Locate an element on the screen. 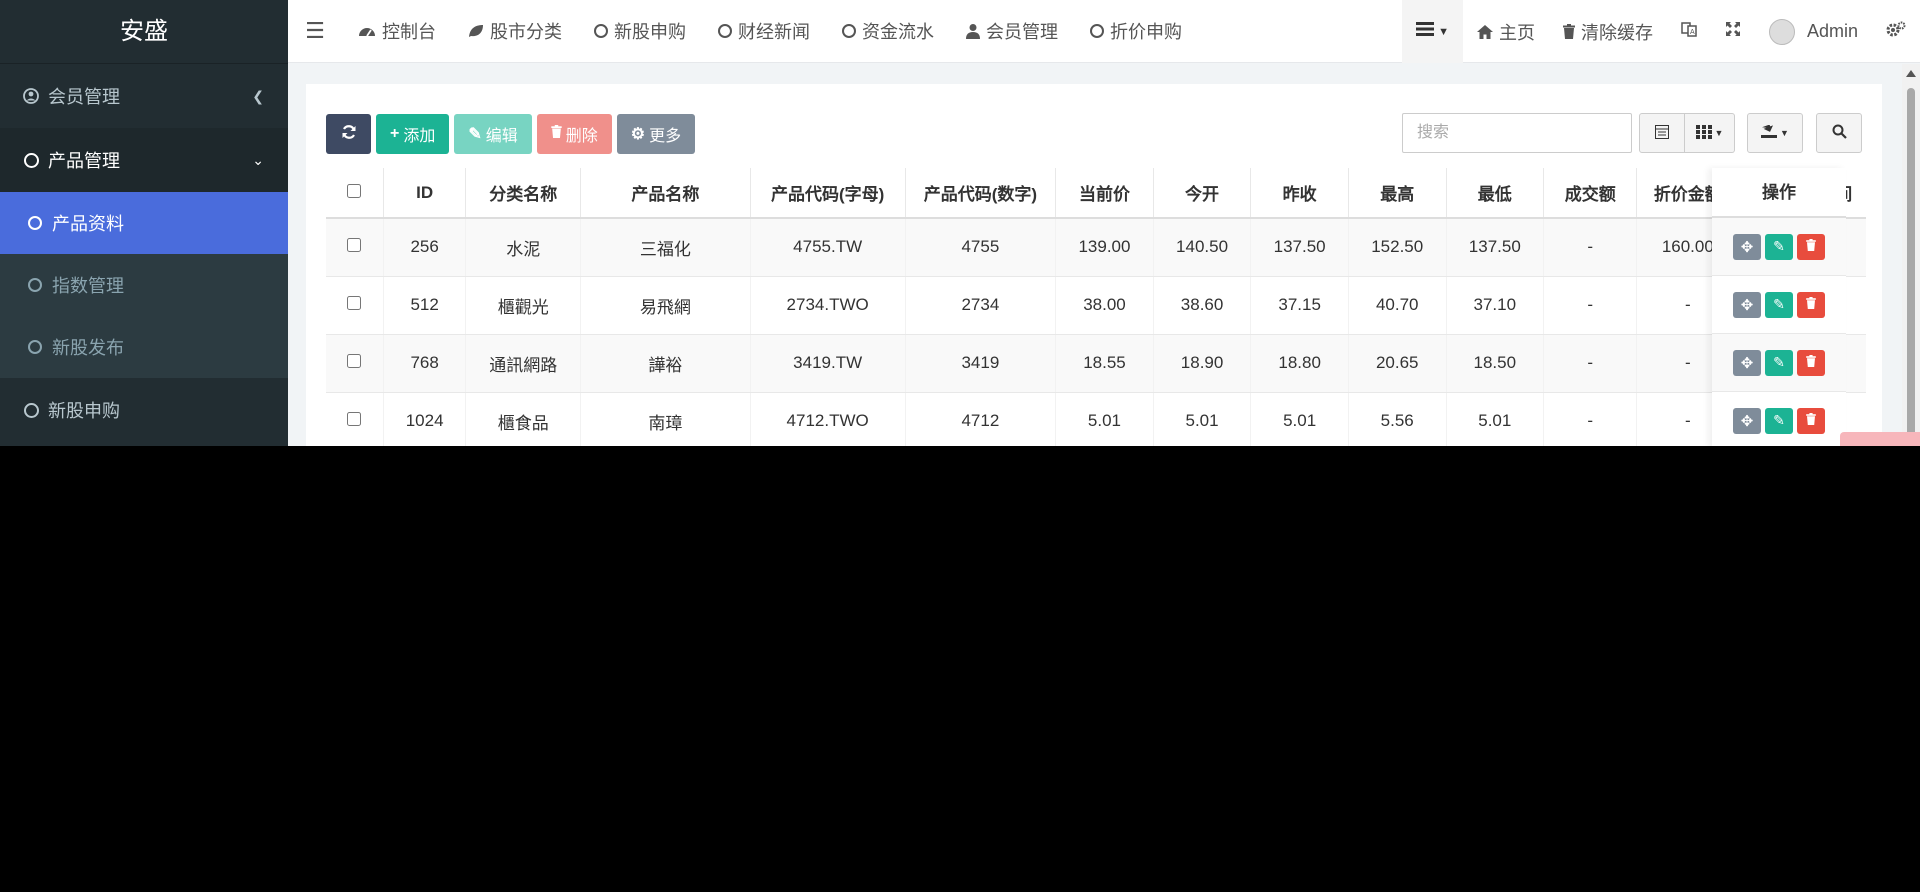  refresh-icon is located at coordinates (349, 134).